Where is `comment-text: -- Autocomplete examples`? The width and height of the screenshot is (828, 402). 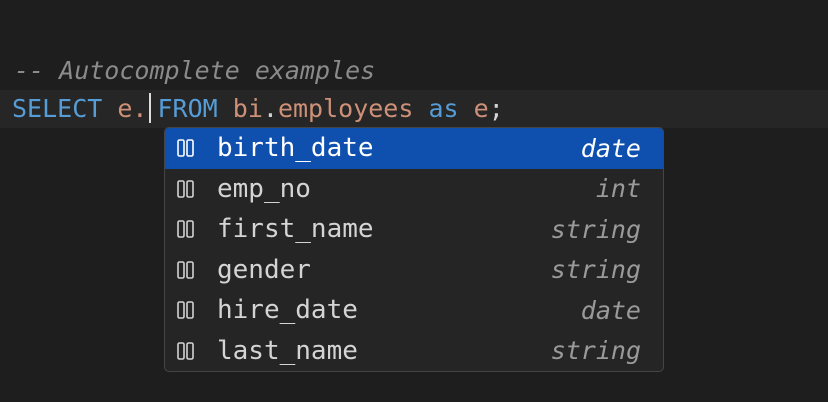
comment-text: -- Autocomplete examples is located at coordinates (195, 70).